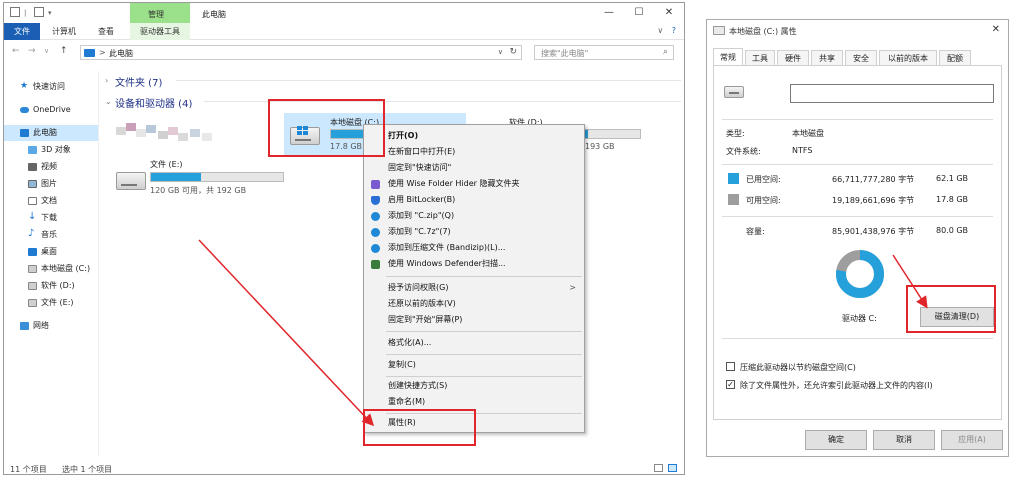 This screenshot has width=1024, height=477. Describe the element at coordinates (286, 333) in the screenshot. I see `annotation-arrow-to-properties` at that location.